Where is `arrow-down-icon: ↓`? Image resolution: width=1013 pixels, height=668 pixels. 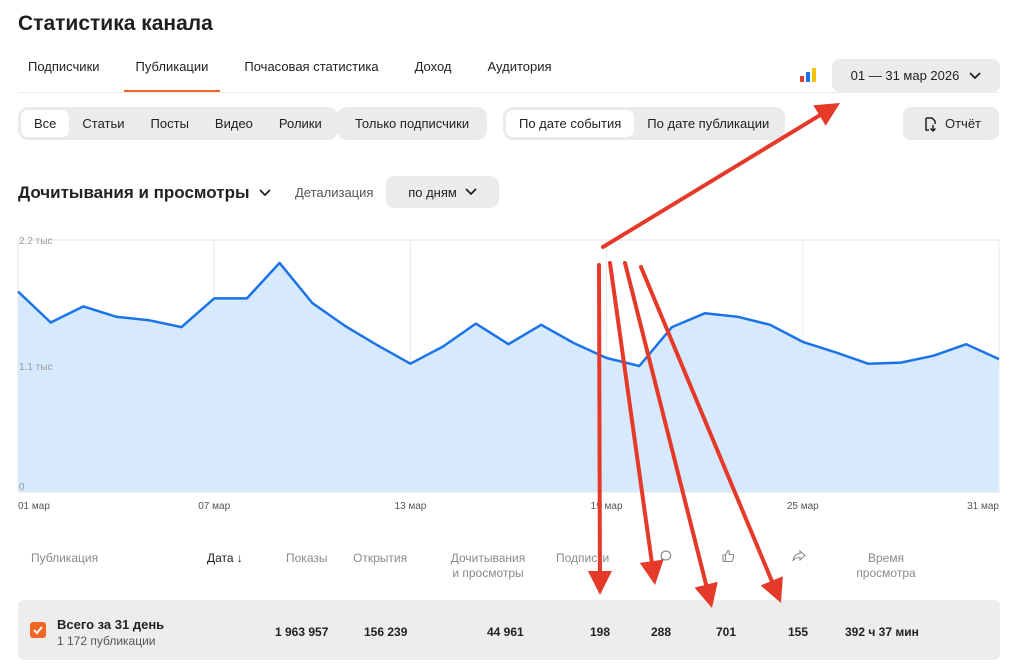
arrow-down-icon: ↓ is located at coordinates (239, 558).